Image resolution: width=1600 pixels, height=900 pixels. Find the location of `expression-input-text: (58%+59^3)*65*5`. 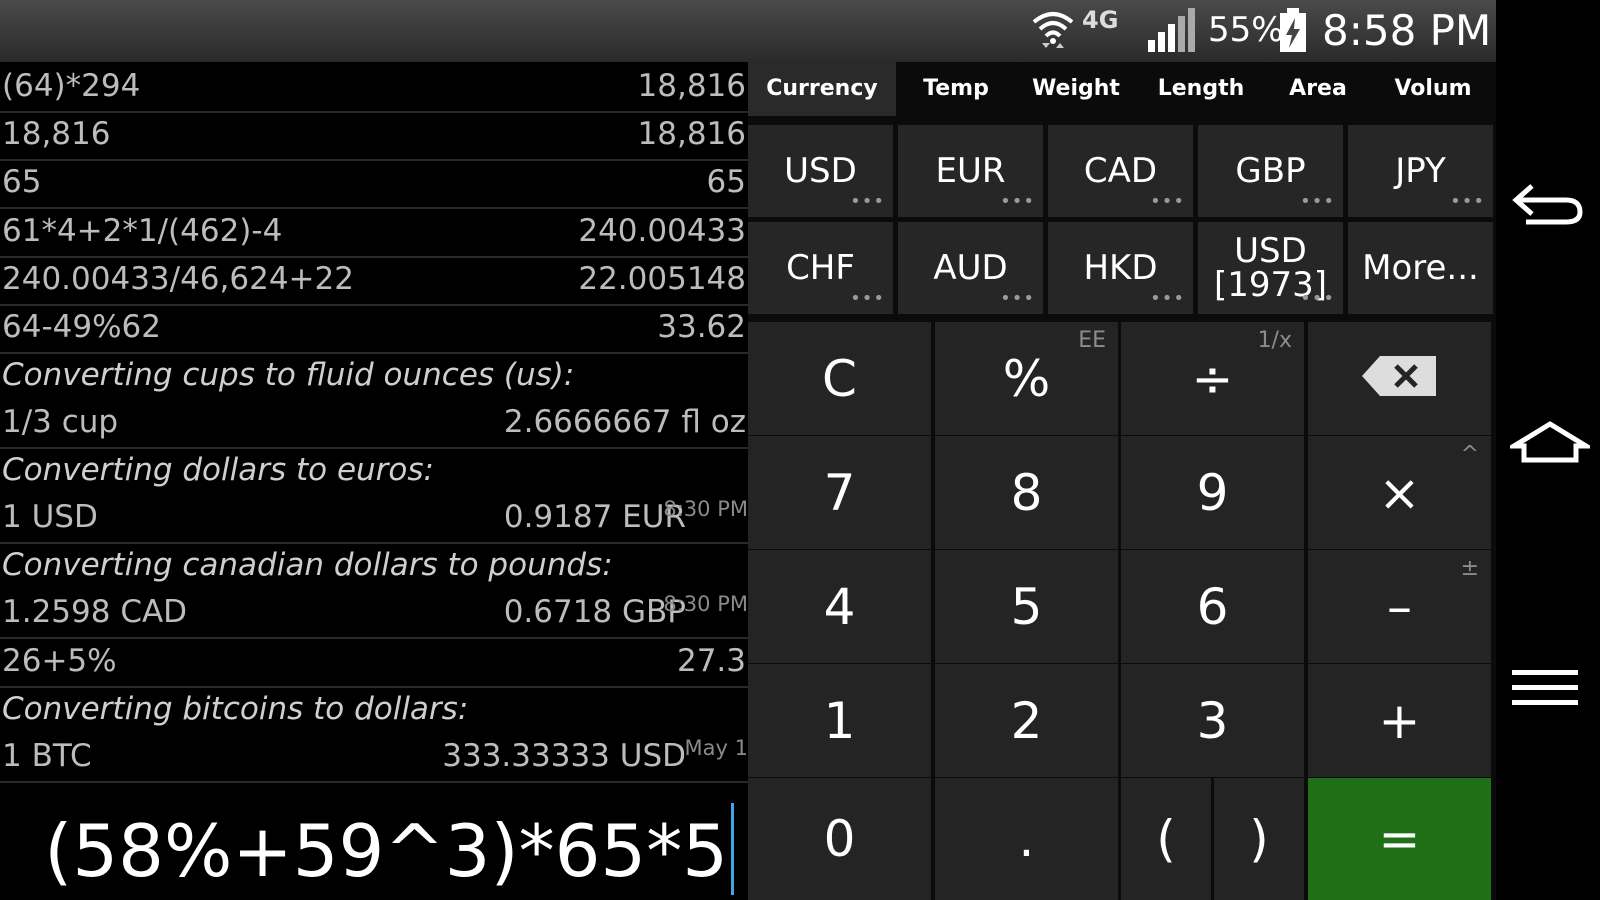

expression-input-text: (58%+59^3)*65*5 is located at coordinates (386, 851).